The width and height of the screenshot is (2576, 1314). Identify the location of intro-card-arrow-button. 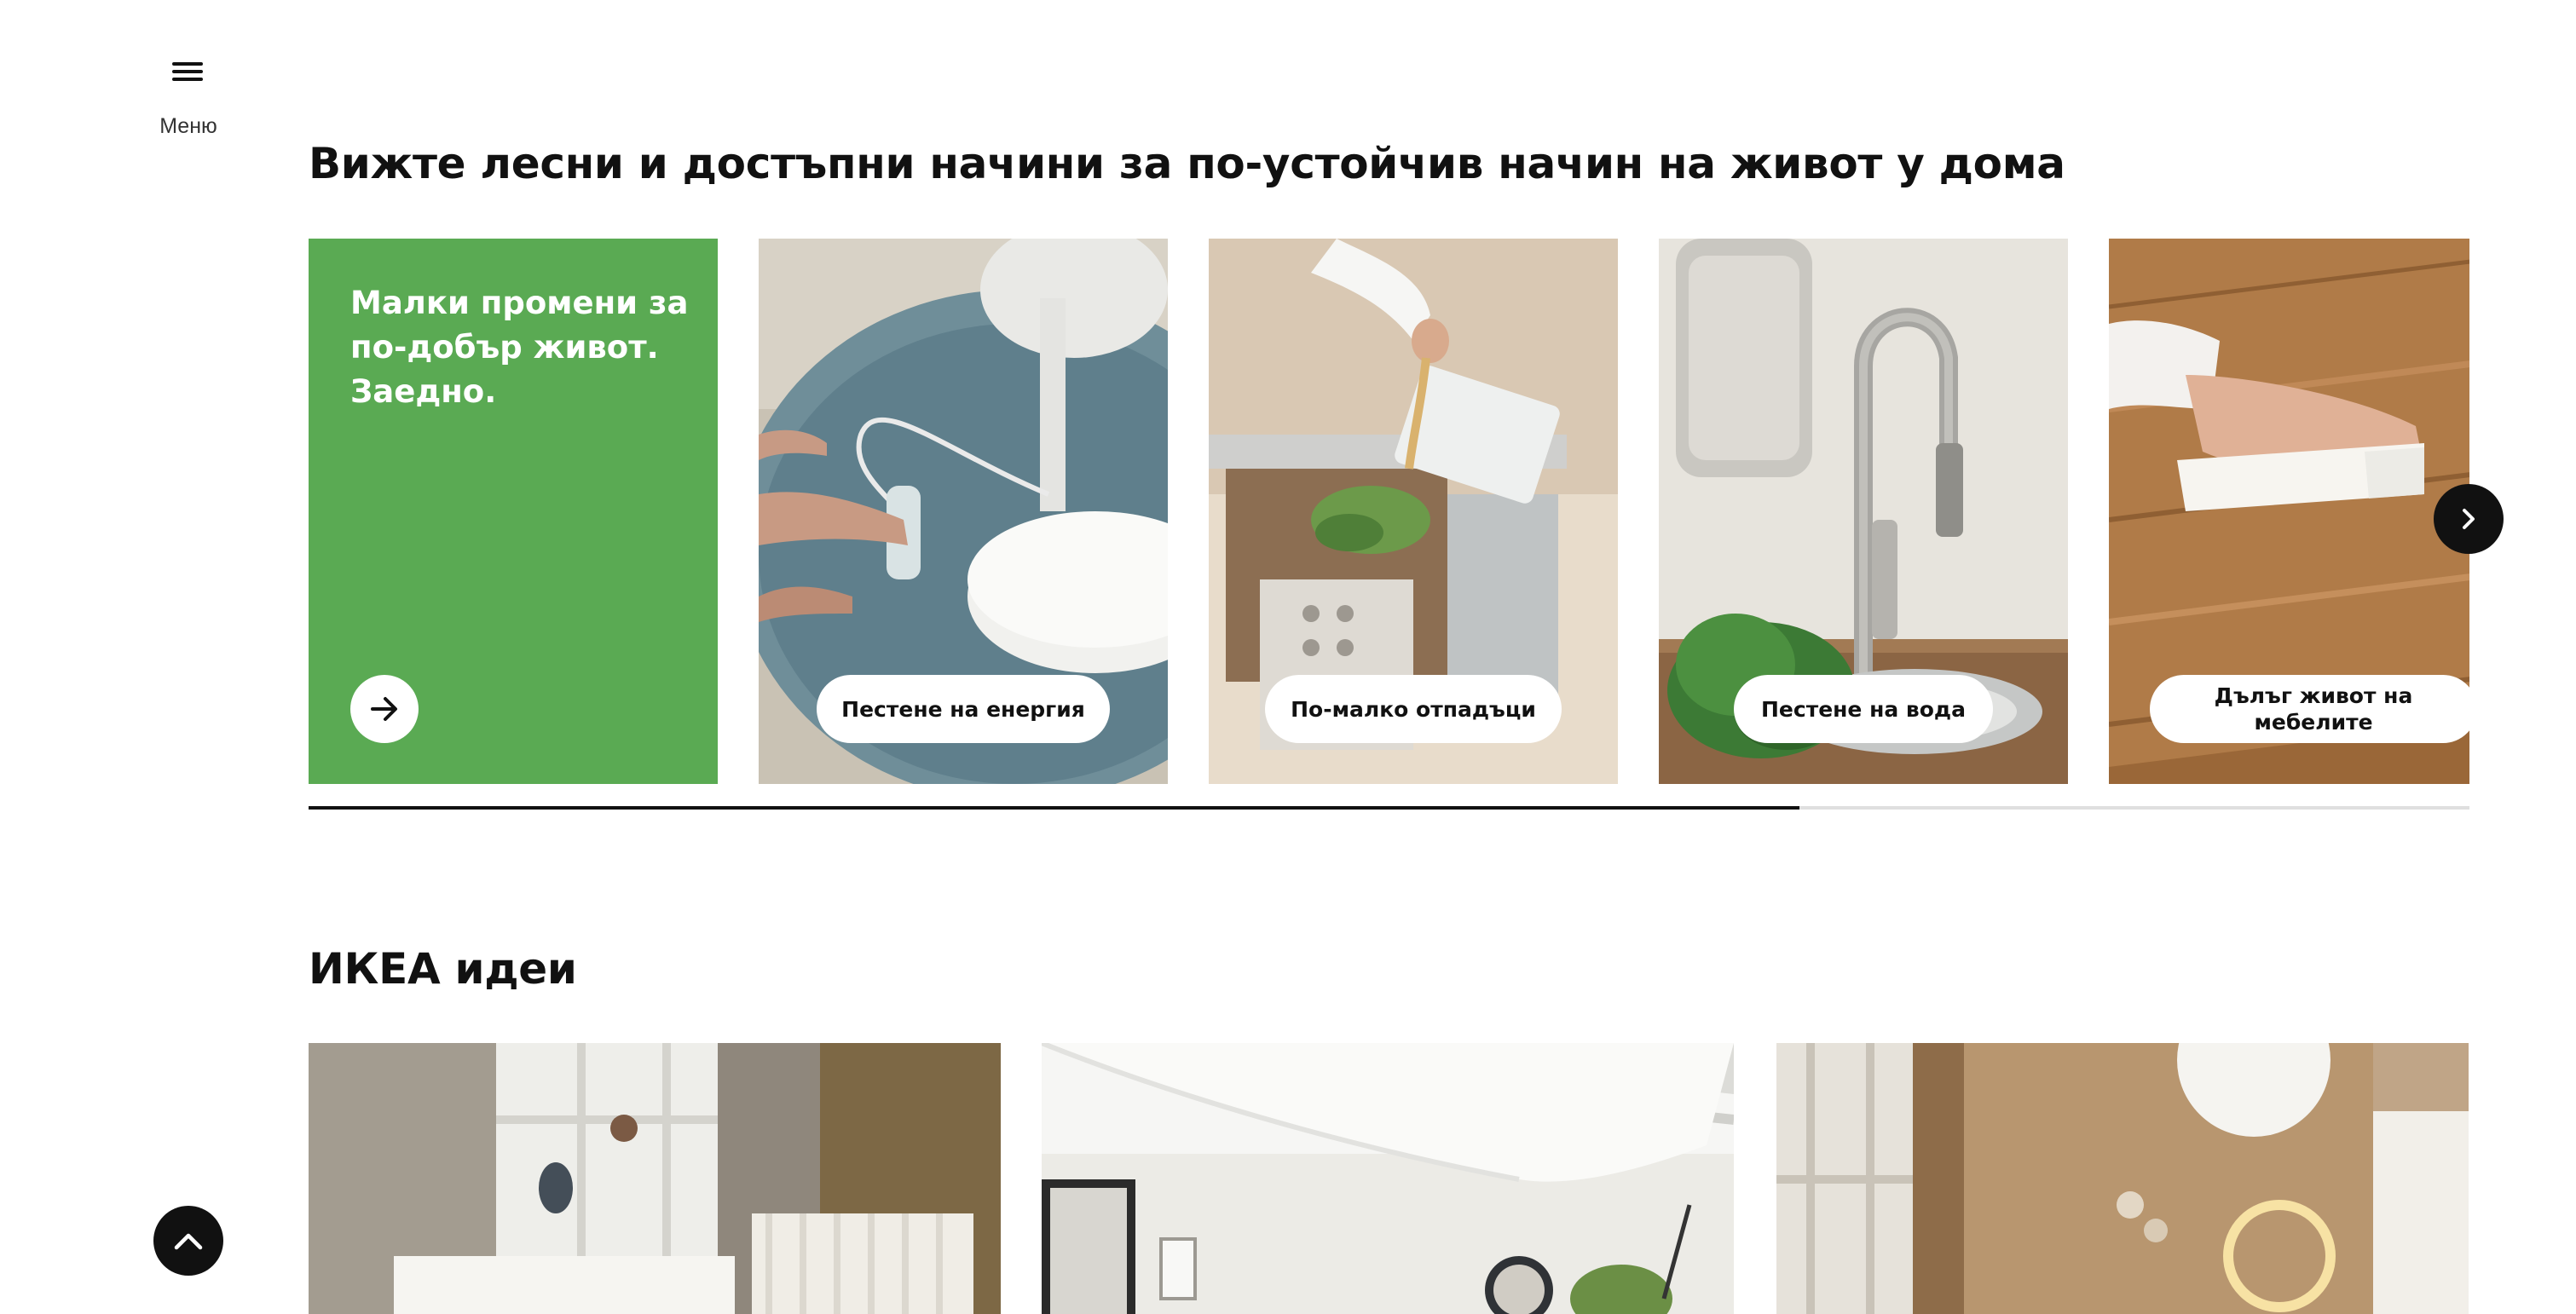
(384, 709).